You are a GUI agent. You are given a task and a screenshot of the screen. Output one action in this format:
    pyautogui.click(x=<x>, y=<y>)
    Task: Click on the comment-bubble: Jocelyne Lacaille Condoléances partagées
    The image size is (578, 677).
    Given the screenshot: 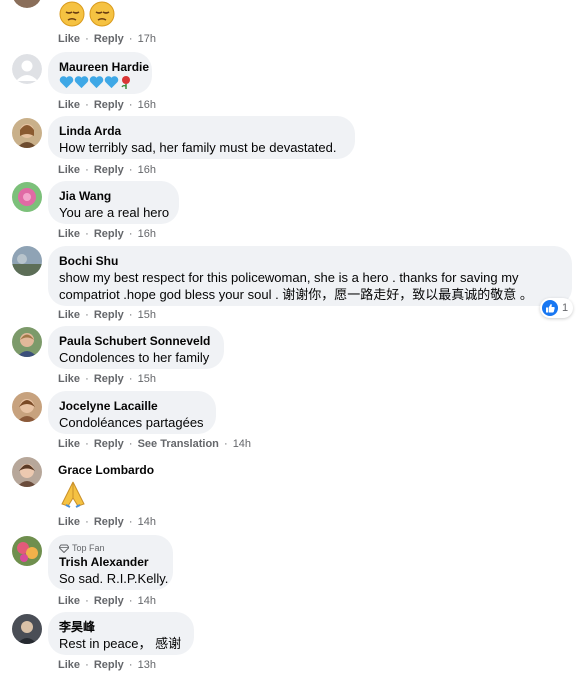 What is the action you would take?
    pyautogui.click(x=132, y=412)
    